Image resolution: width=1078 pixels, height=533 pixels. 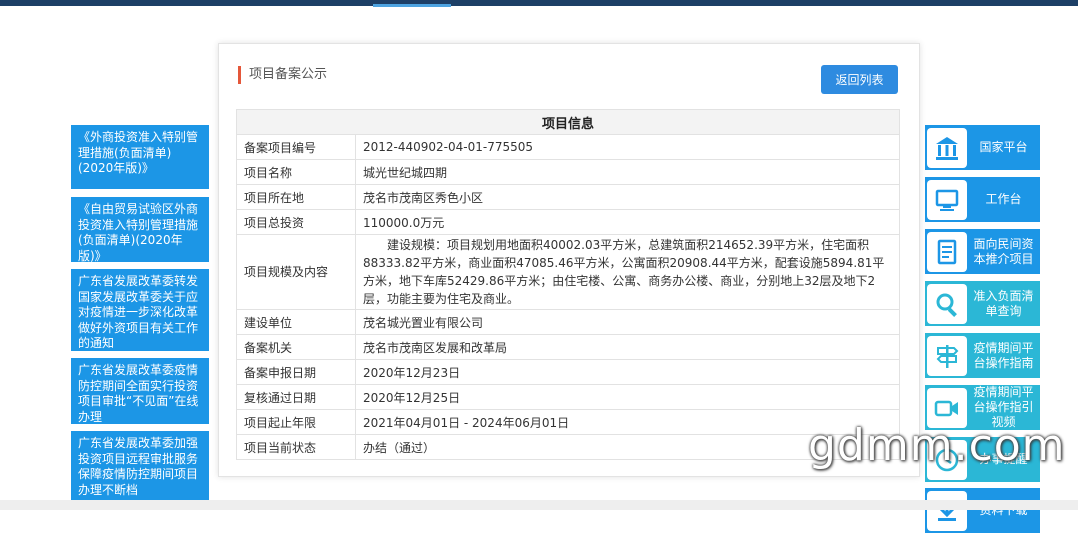 What do you see at coordinates (627, 397) in the screenshot?
I see `review-date-value: 2020年12月25日` at bounding box center [627, 397].